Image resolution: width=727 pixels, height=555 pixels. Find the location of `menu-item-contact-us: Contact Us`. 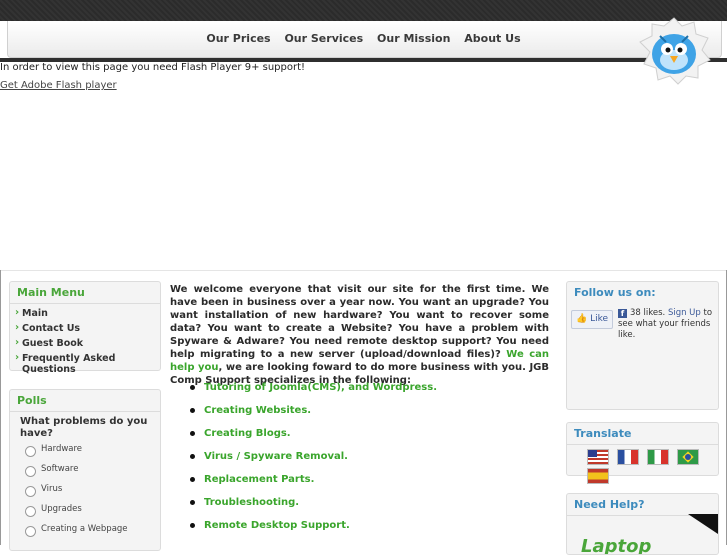

menu-item-contact-us: Contact Us is located at coordinates (85, 328).